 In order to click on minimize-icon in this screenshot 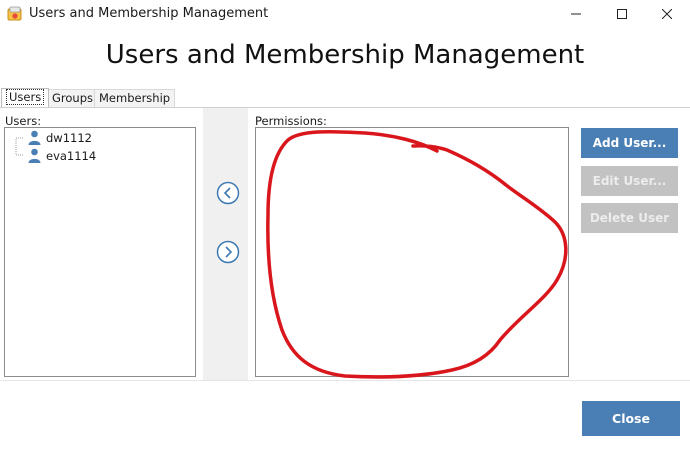, I will do `click(576, 14)`.